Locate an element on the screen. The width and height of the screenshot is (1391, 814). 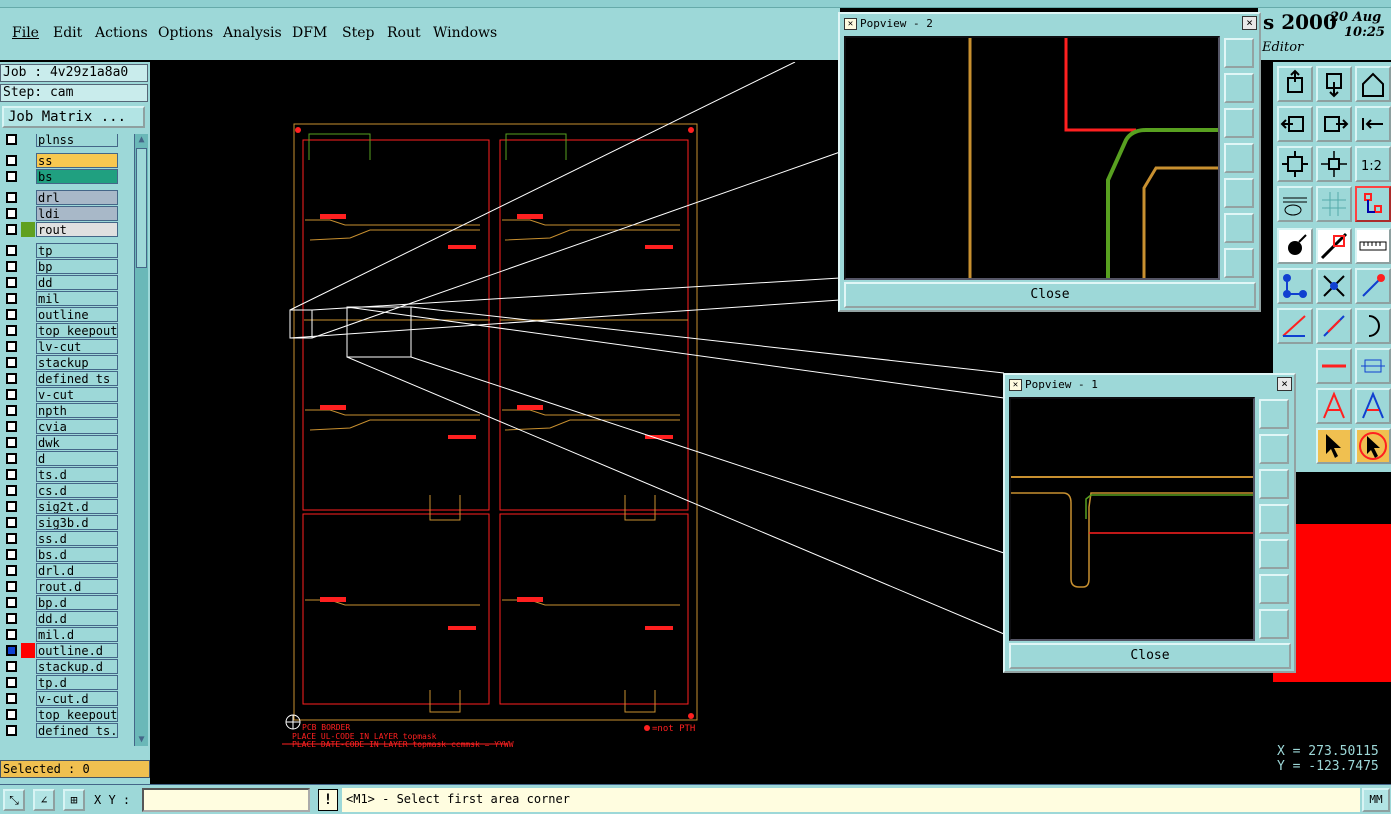
layer-name: d is located at coordinates (77, 458).